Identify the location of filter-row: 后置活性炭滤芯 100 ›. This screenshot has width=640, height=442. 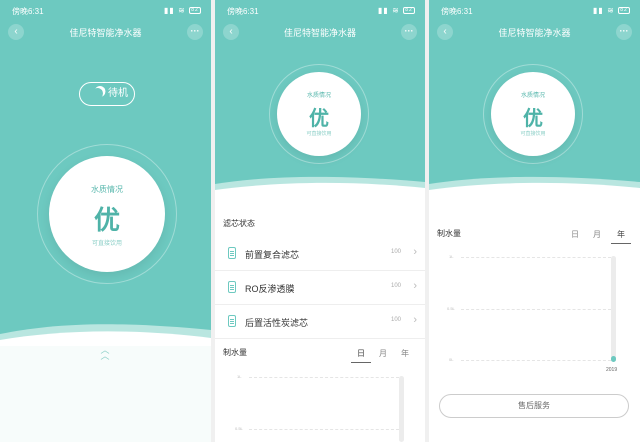
(320, 322).